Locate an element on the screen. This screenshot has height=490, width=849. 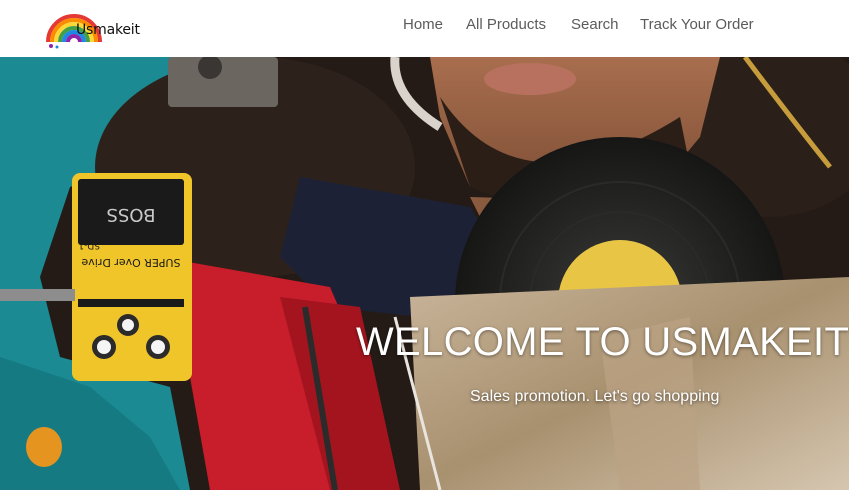
svg-text: SUPER Over Drive is located at coordinates (130, 262).